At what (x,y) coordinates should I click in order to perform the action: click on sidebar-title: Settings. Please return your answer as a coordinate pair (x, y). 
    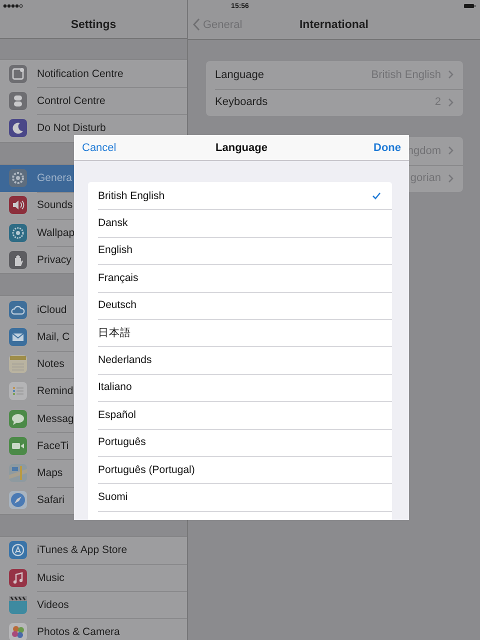
    Looking at the image, I should click on (93, 25).